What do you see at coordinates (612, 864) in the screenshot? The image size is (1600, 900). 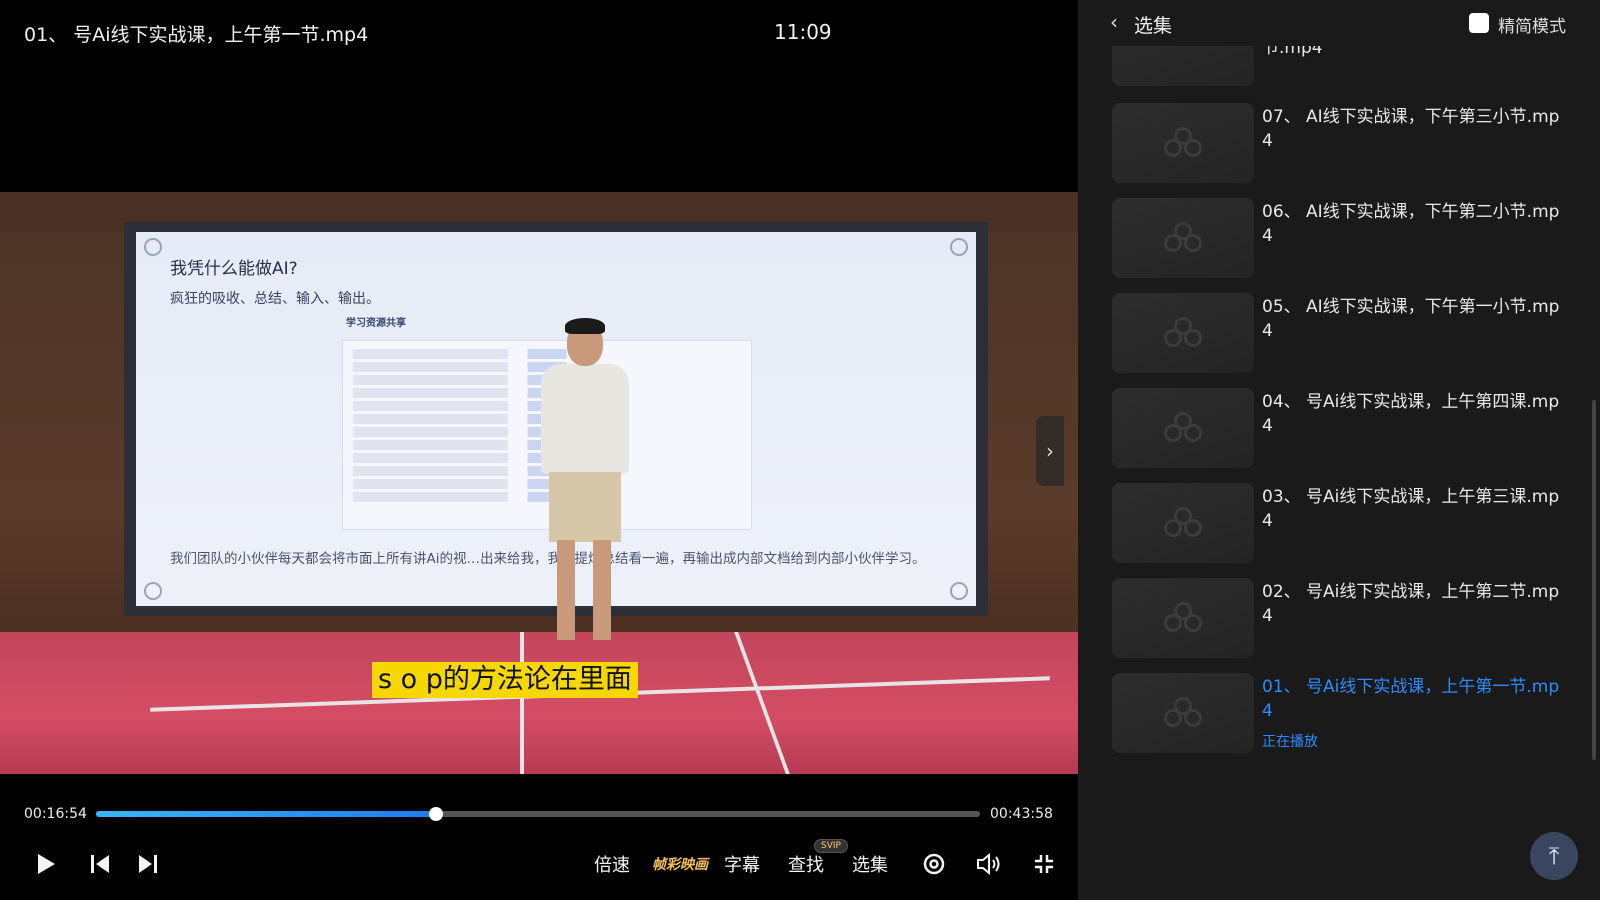 I see `speed-button: 倍速` at bounding box center [612, 864].